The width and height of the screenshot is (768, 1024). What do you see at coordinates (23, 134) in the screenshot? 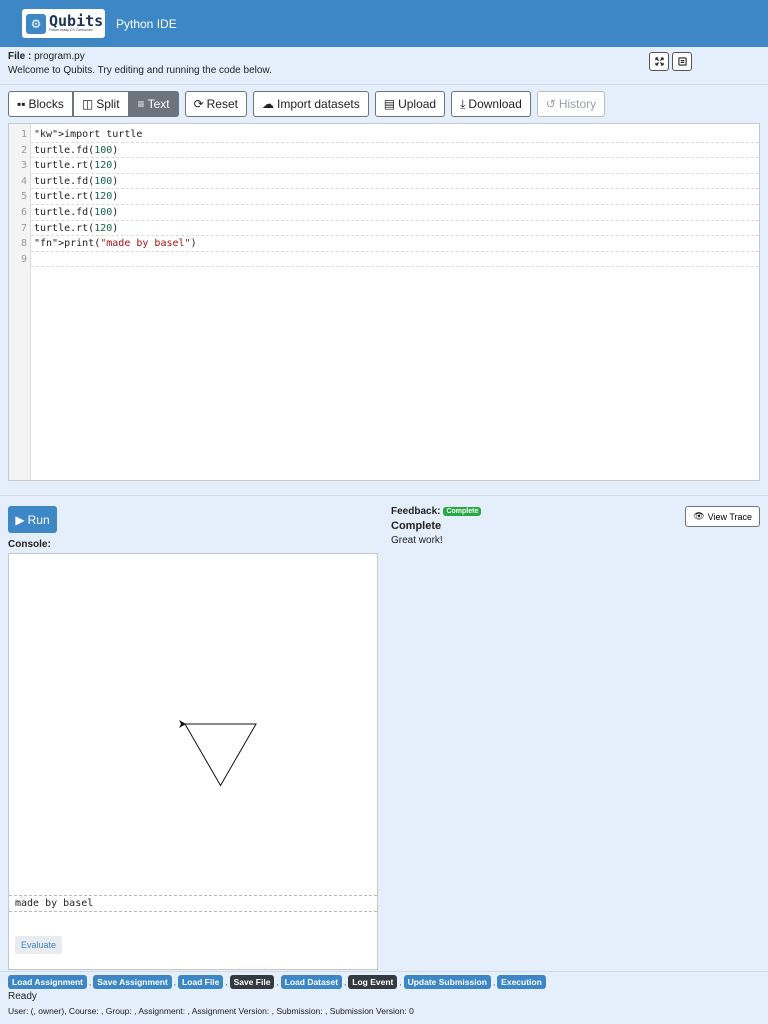
I see `line-number: 1` at bounding box center [23, 134].